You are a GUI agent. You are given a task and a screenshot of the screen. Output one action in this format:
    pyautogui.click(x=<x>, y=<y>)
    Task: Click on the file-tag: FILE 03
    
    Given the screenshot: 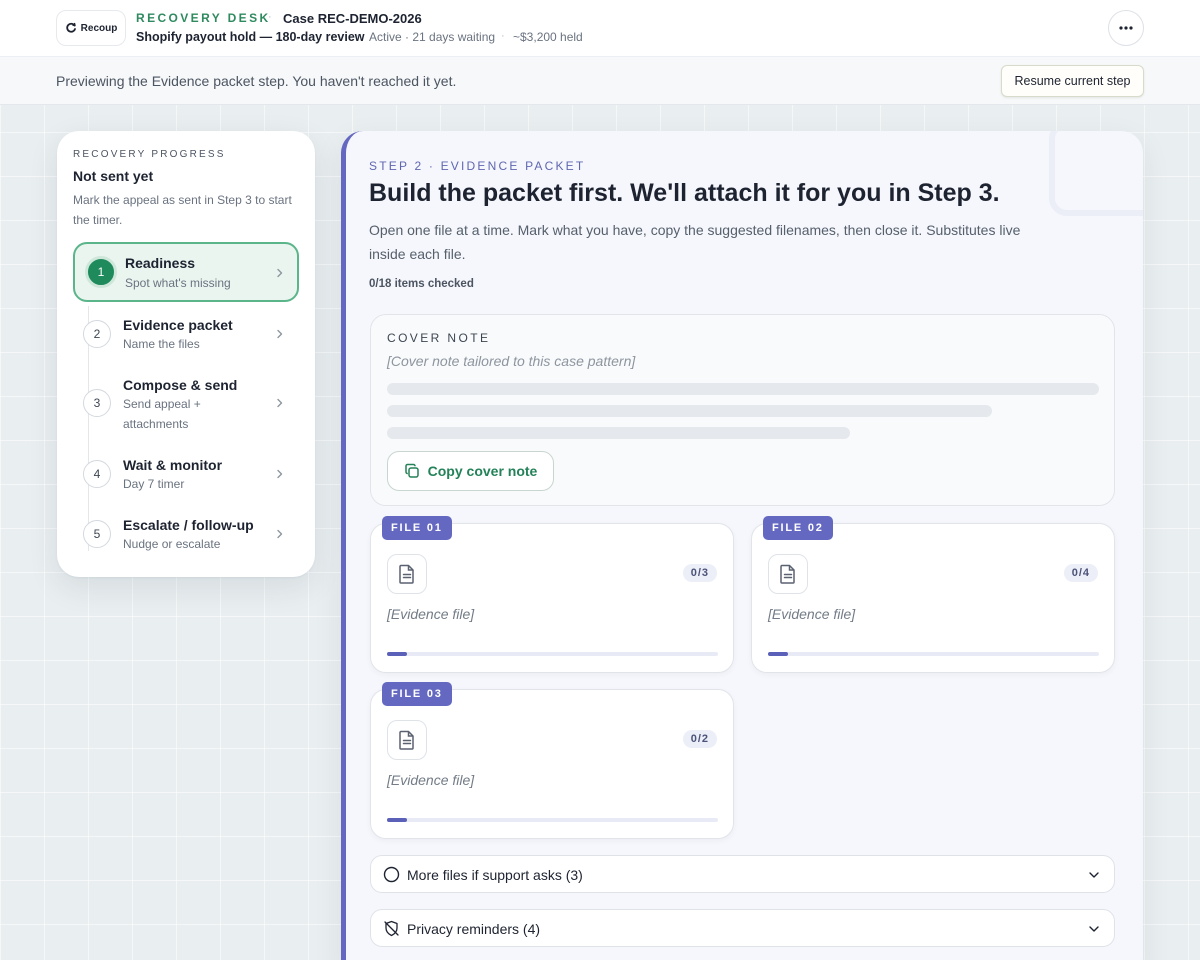 What is the action you would take?
    pyautogui.click(x=417, y=694)
    